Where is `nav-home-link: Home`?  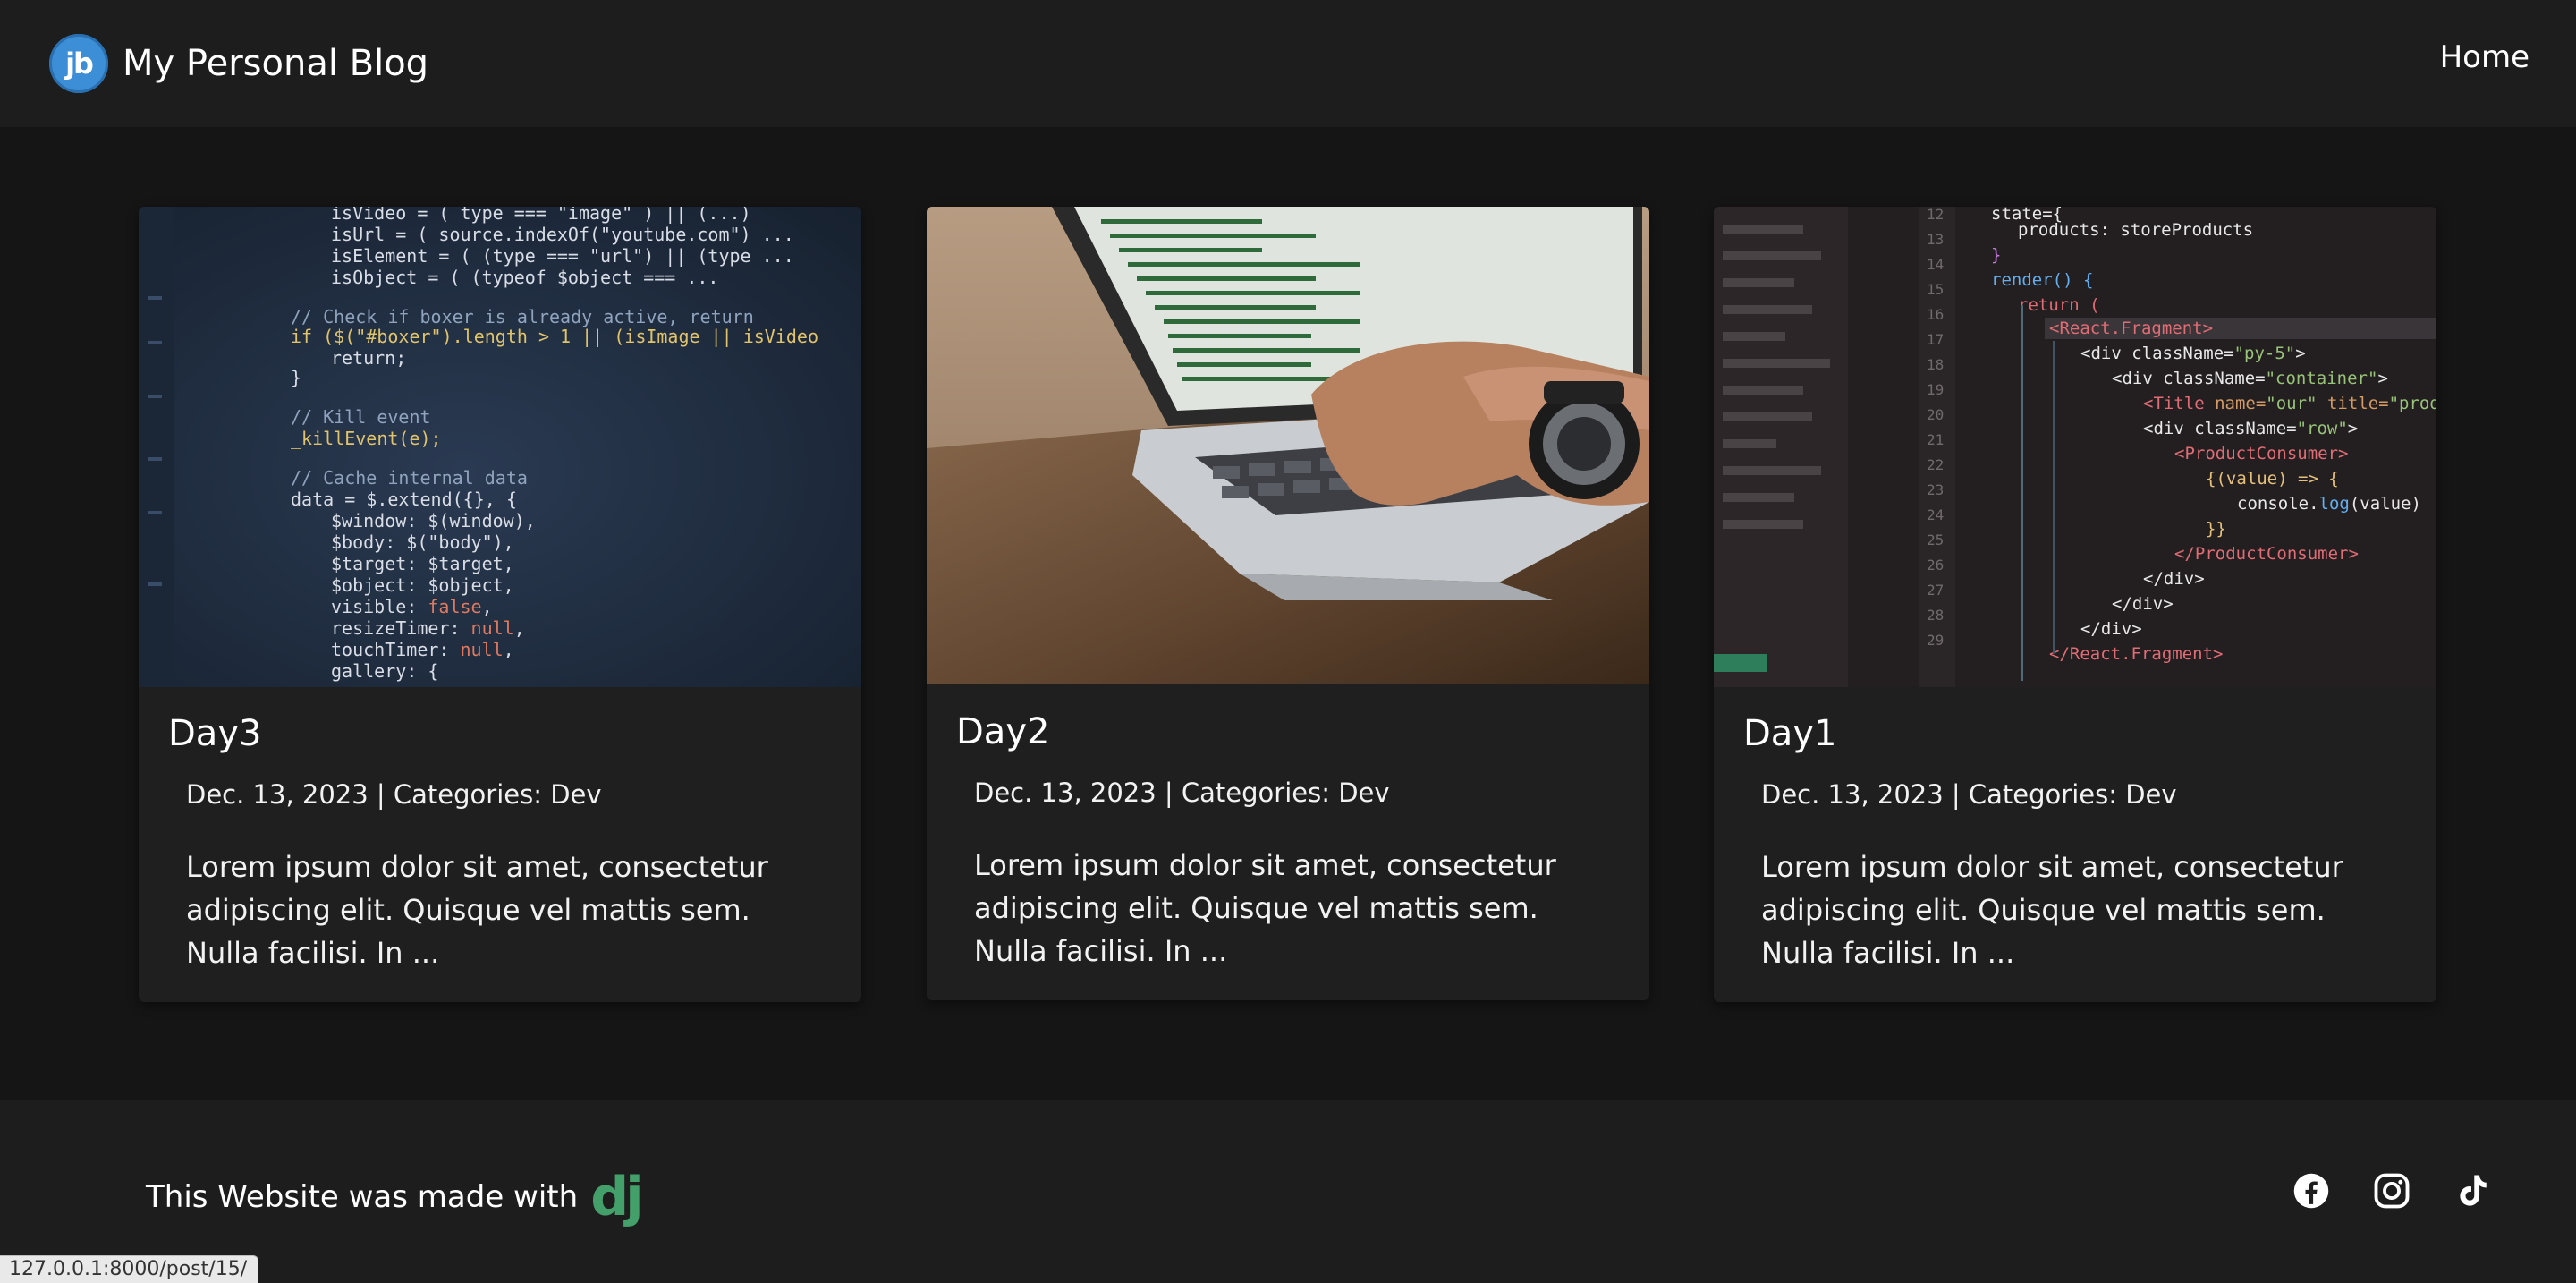
nav-home-link: Home is located at coordinates (2484, 57).